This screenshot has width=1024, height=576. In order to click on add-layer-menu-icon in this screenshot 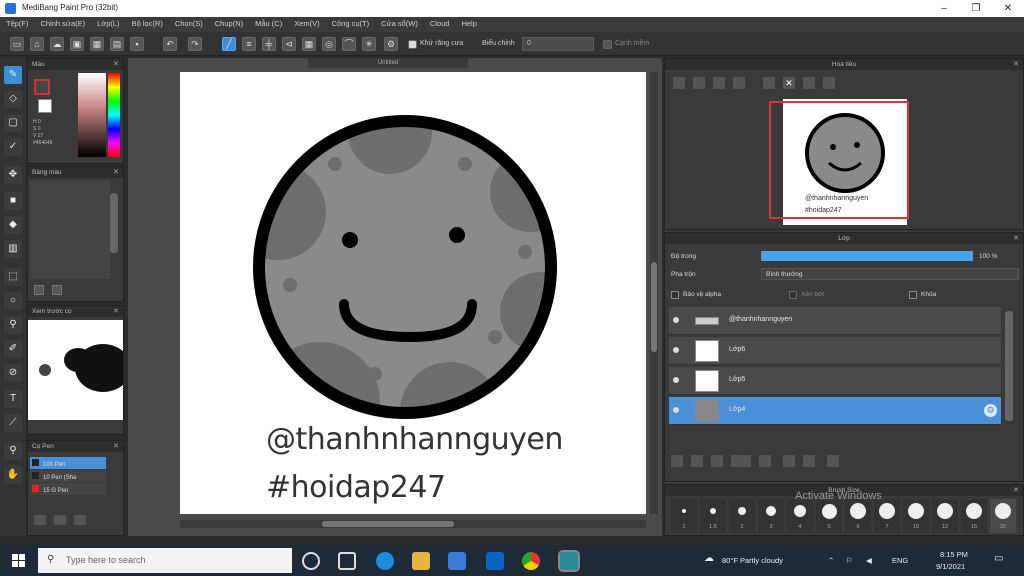, I will do `click(741, 461)`.